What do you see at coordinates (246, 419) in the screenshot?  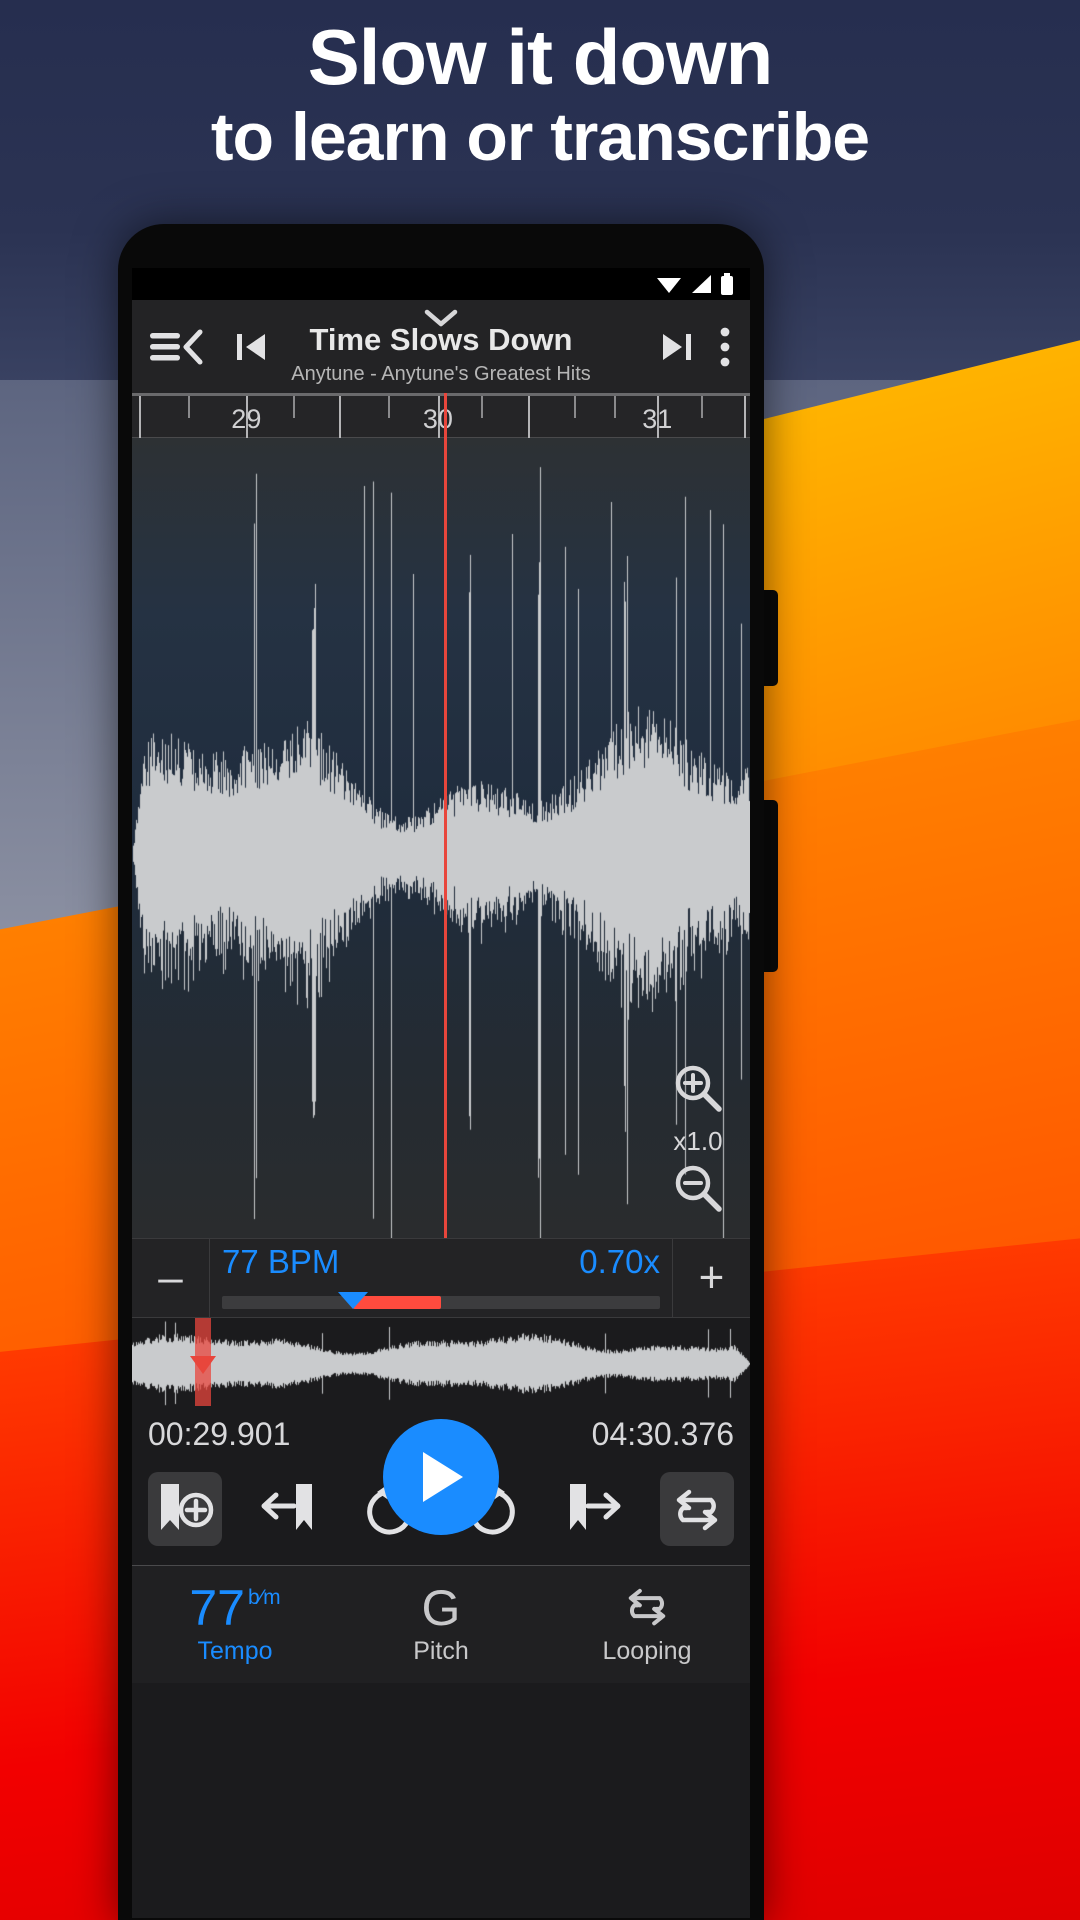 I see `ruler-label: 29` at bounding box center [246, 419].